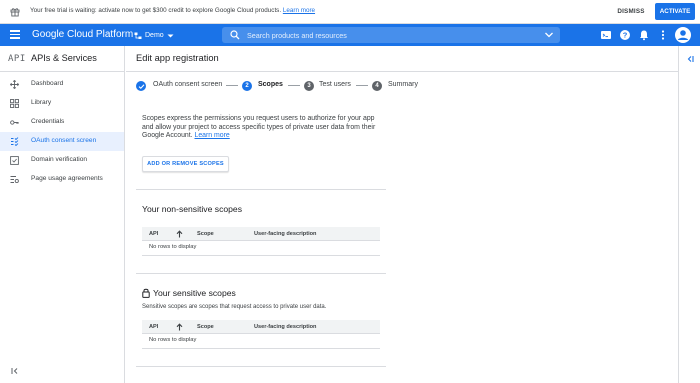 This screenshot has width=700, height=383. What do you see at coordinates (185, 164) in the screenshot?
I see `add-or-remove-scopes-button: ADD OR REMOVE SCOPES` at bounding box center [185, 164].